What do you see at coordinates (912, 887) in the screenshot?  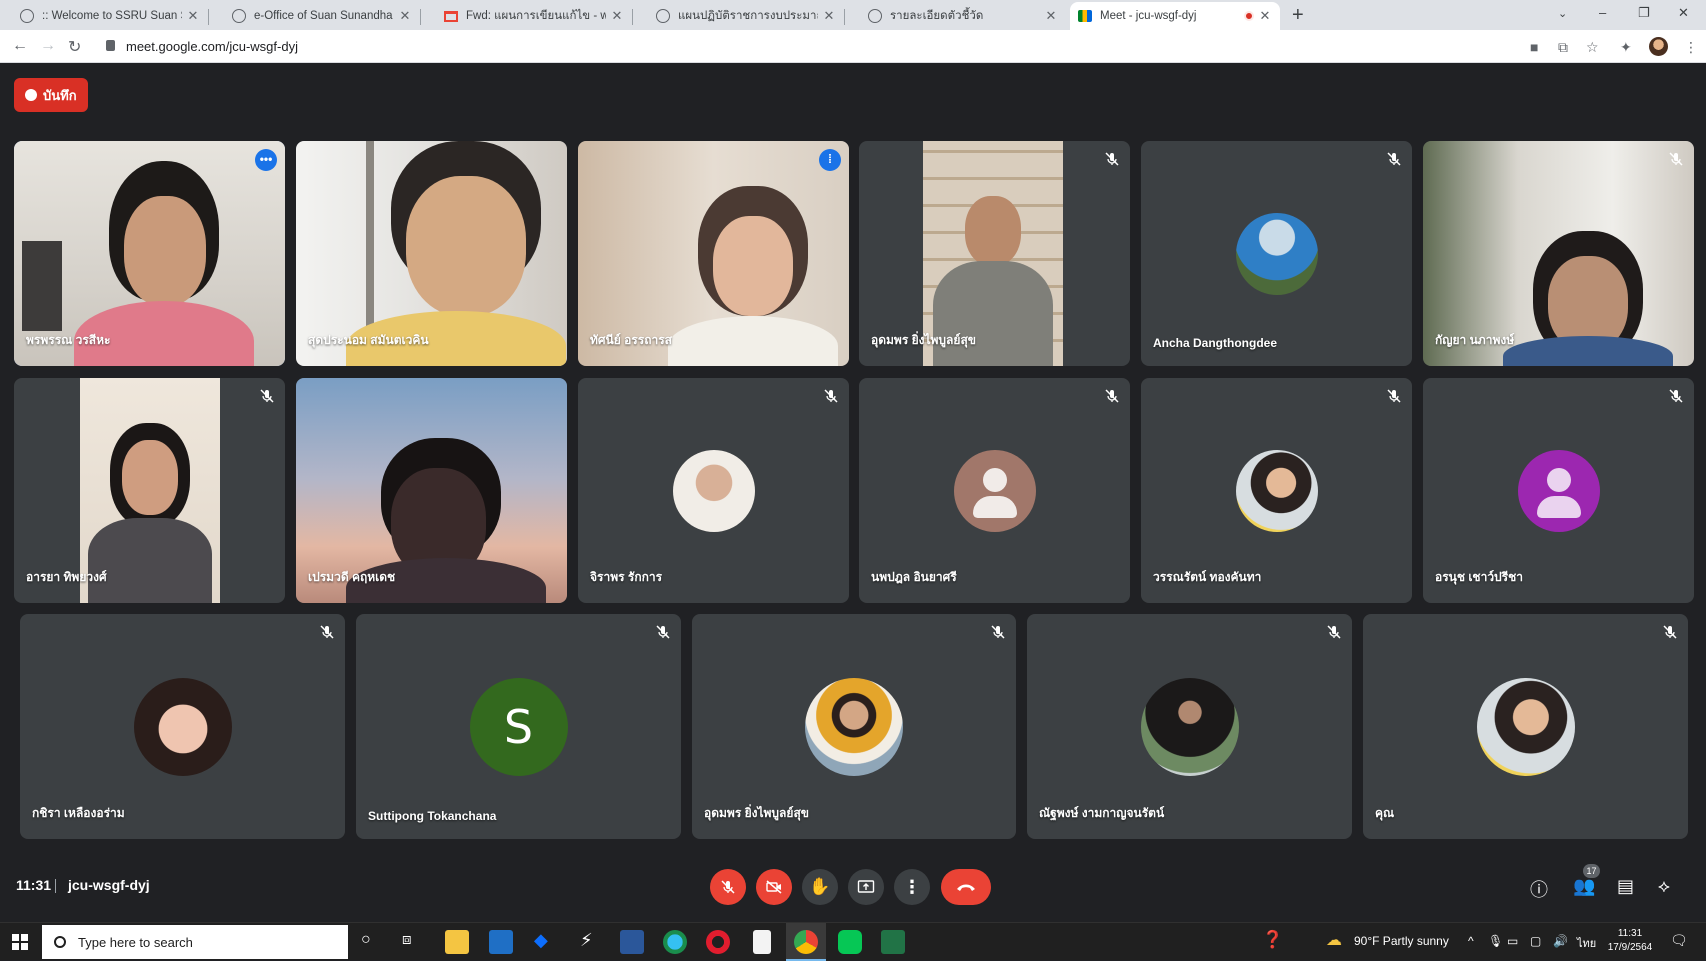 I see `more-options-button: ⋮` at bounding box center [912, 887].